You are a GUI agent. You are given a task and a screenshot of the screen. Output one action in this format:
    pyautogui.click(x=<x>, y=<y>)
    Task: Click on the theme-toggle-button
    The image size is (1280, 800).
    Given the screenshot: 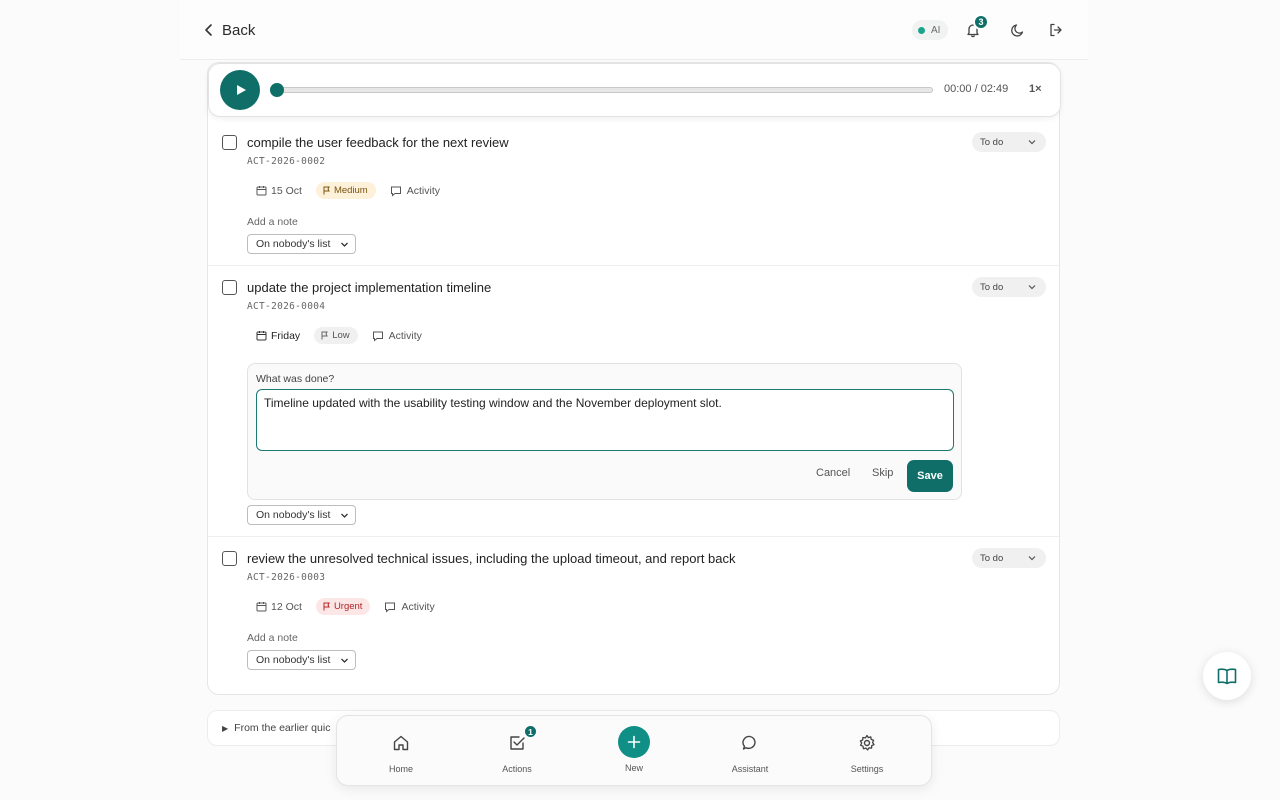 What is the action you would take?
    pyautogui.click(x=1018, y=30)
    